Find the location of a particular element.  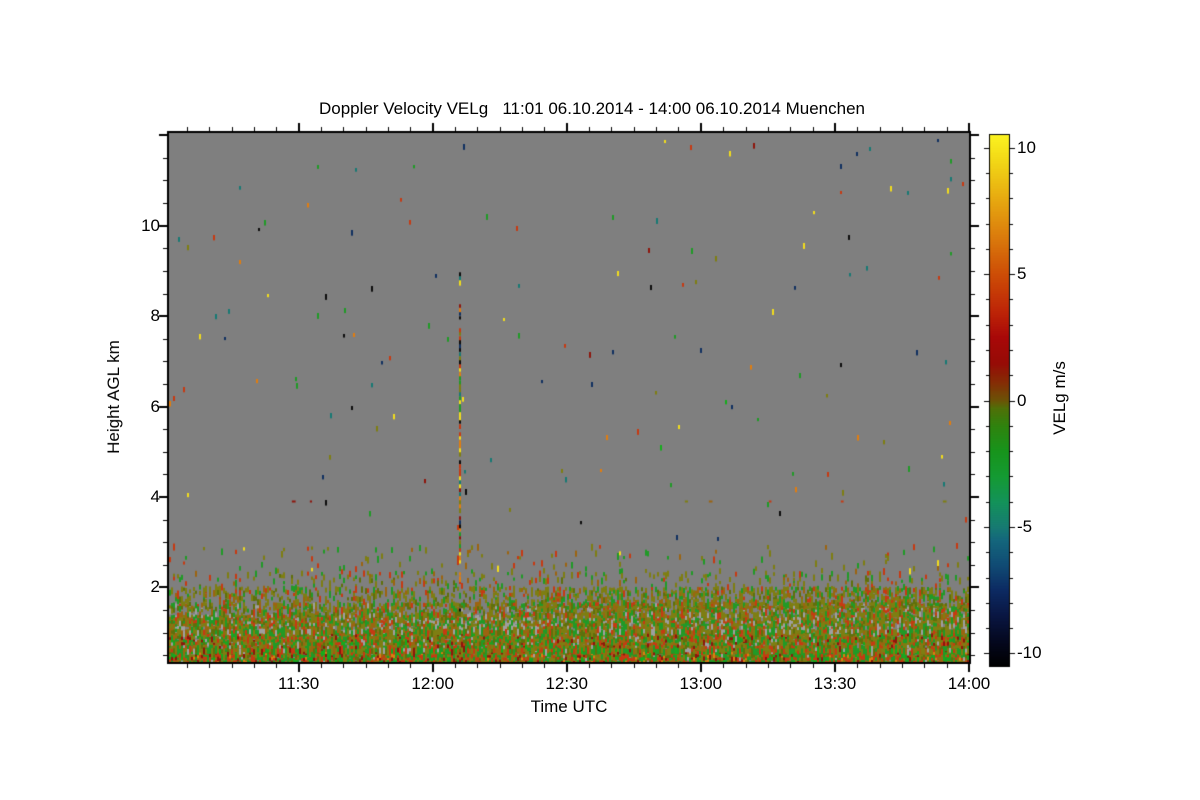

y-tick-label: 2 is located at coordinates (155, 587).